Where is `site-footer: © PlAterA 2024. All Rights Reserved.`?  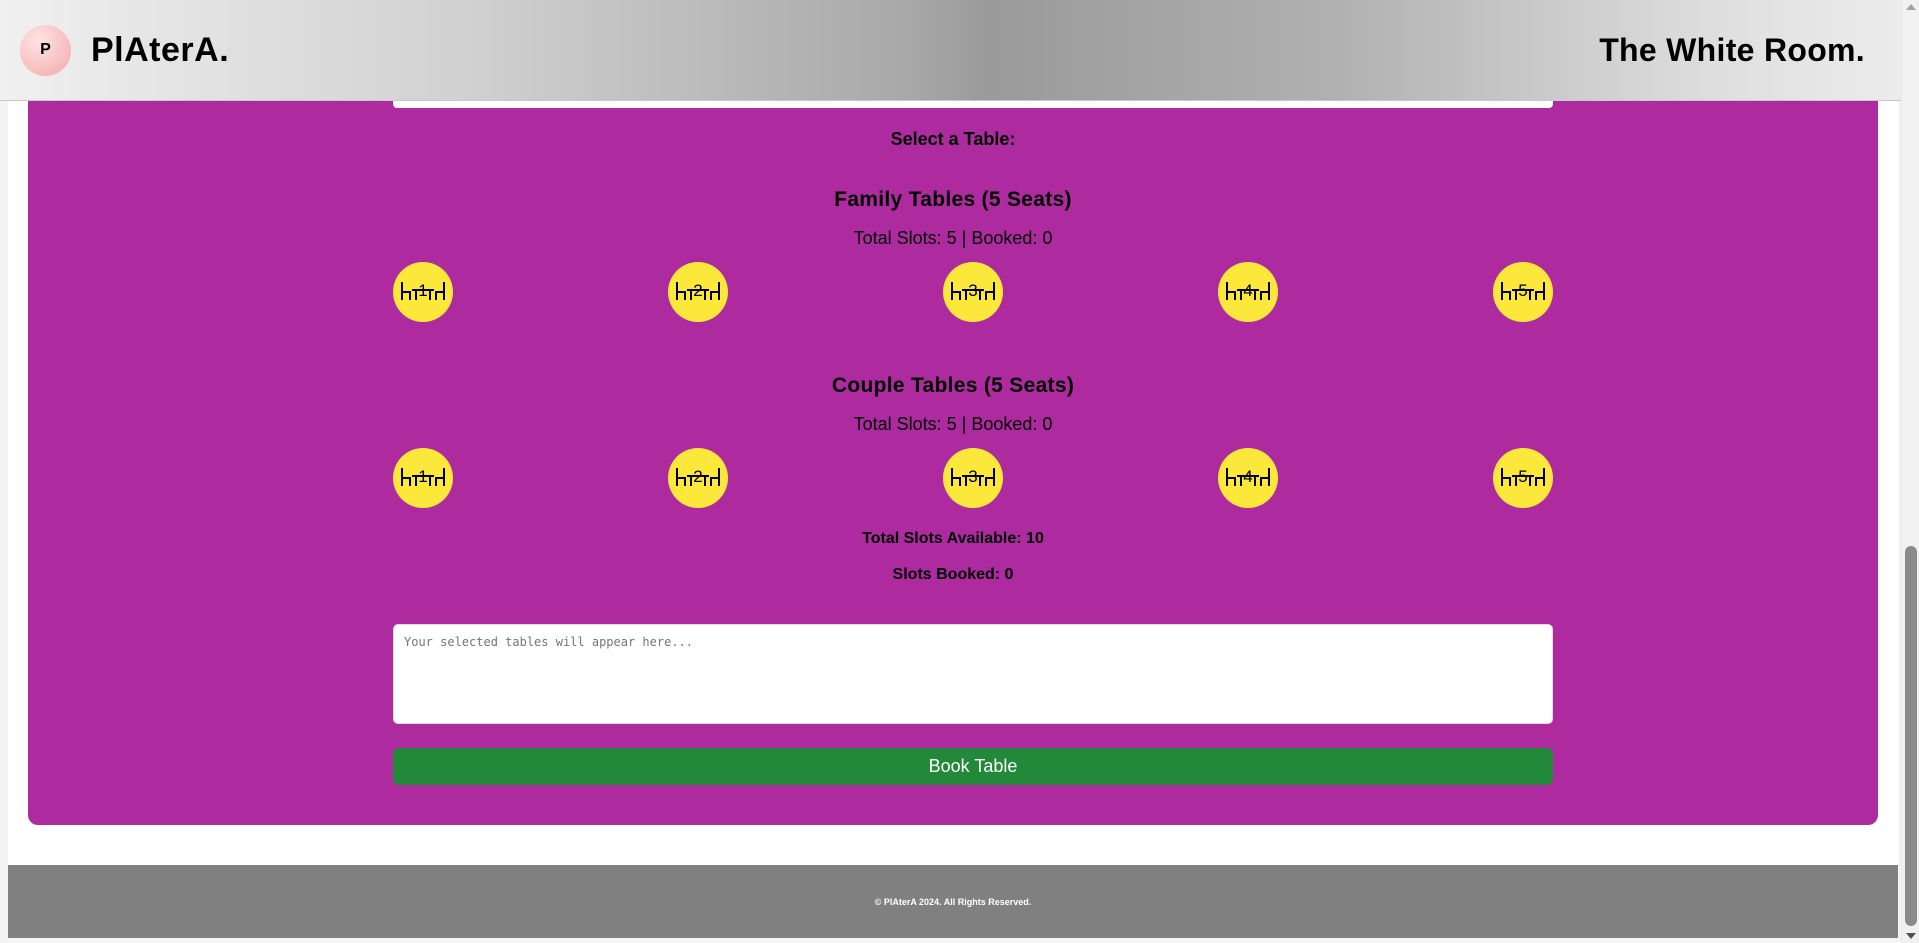 site-footer: © PlAterA 2024. All Rights Reserved. is located at coordinates (953, 901).